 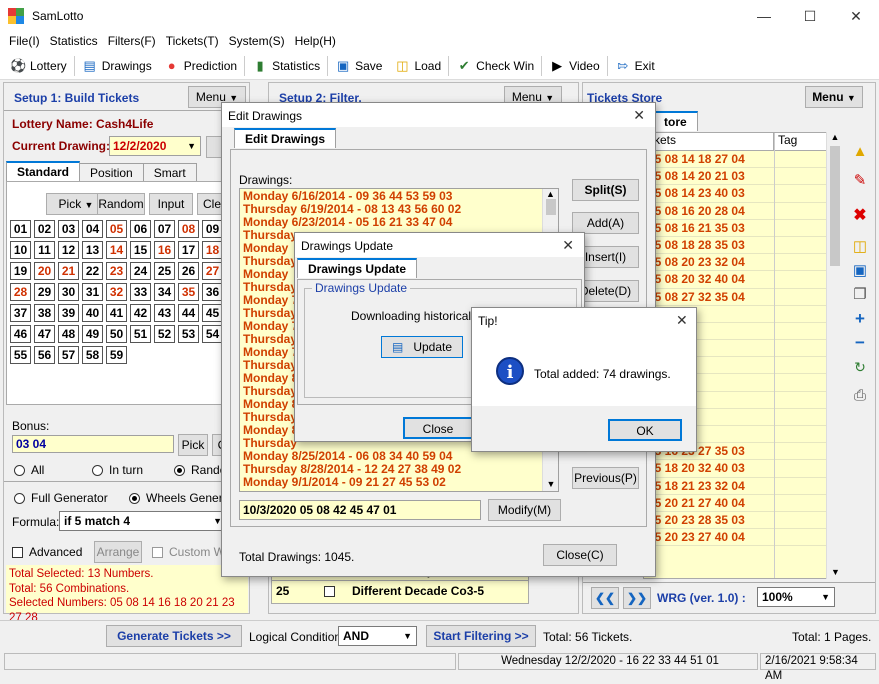 What do you see at coordinates (605, 598) in the screenshot?
I see `first-page-button: ❮❮` at bounding box center [605, 598].